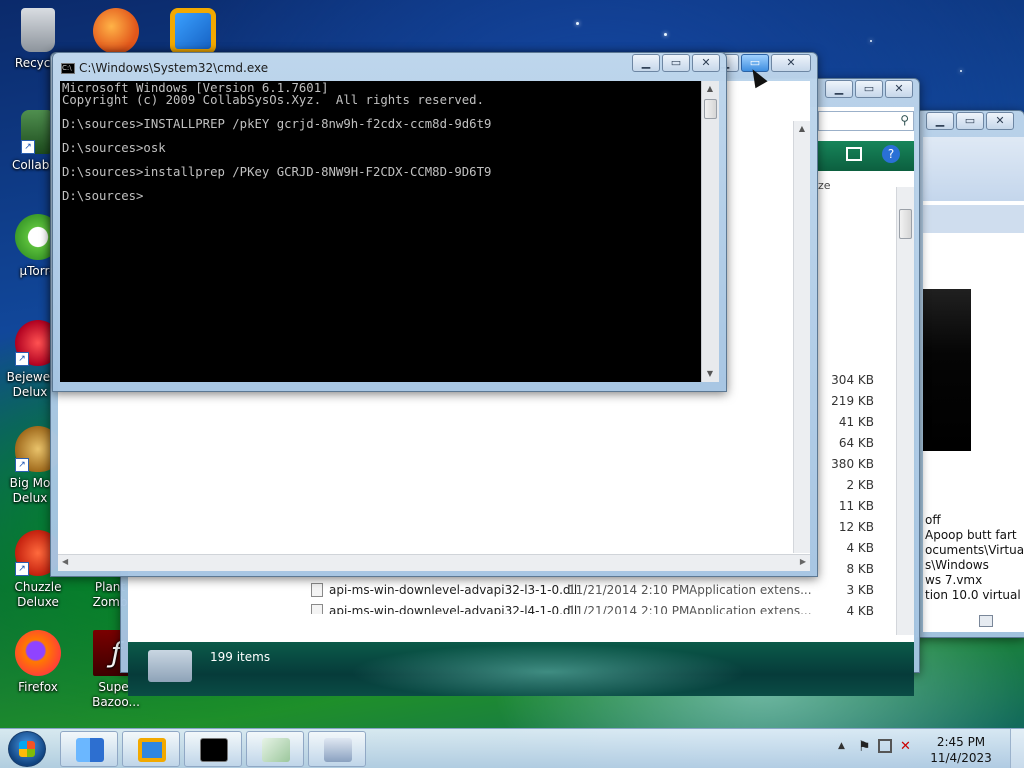 The image size is (1024, 768). What do you see at coordinates (824, 185) in the screenshot?
I see `column-header-size: ze` at bounding box center [824, 185].